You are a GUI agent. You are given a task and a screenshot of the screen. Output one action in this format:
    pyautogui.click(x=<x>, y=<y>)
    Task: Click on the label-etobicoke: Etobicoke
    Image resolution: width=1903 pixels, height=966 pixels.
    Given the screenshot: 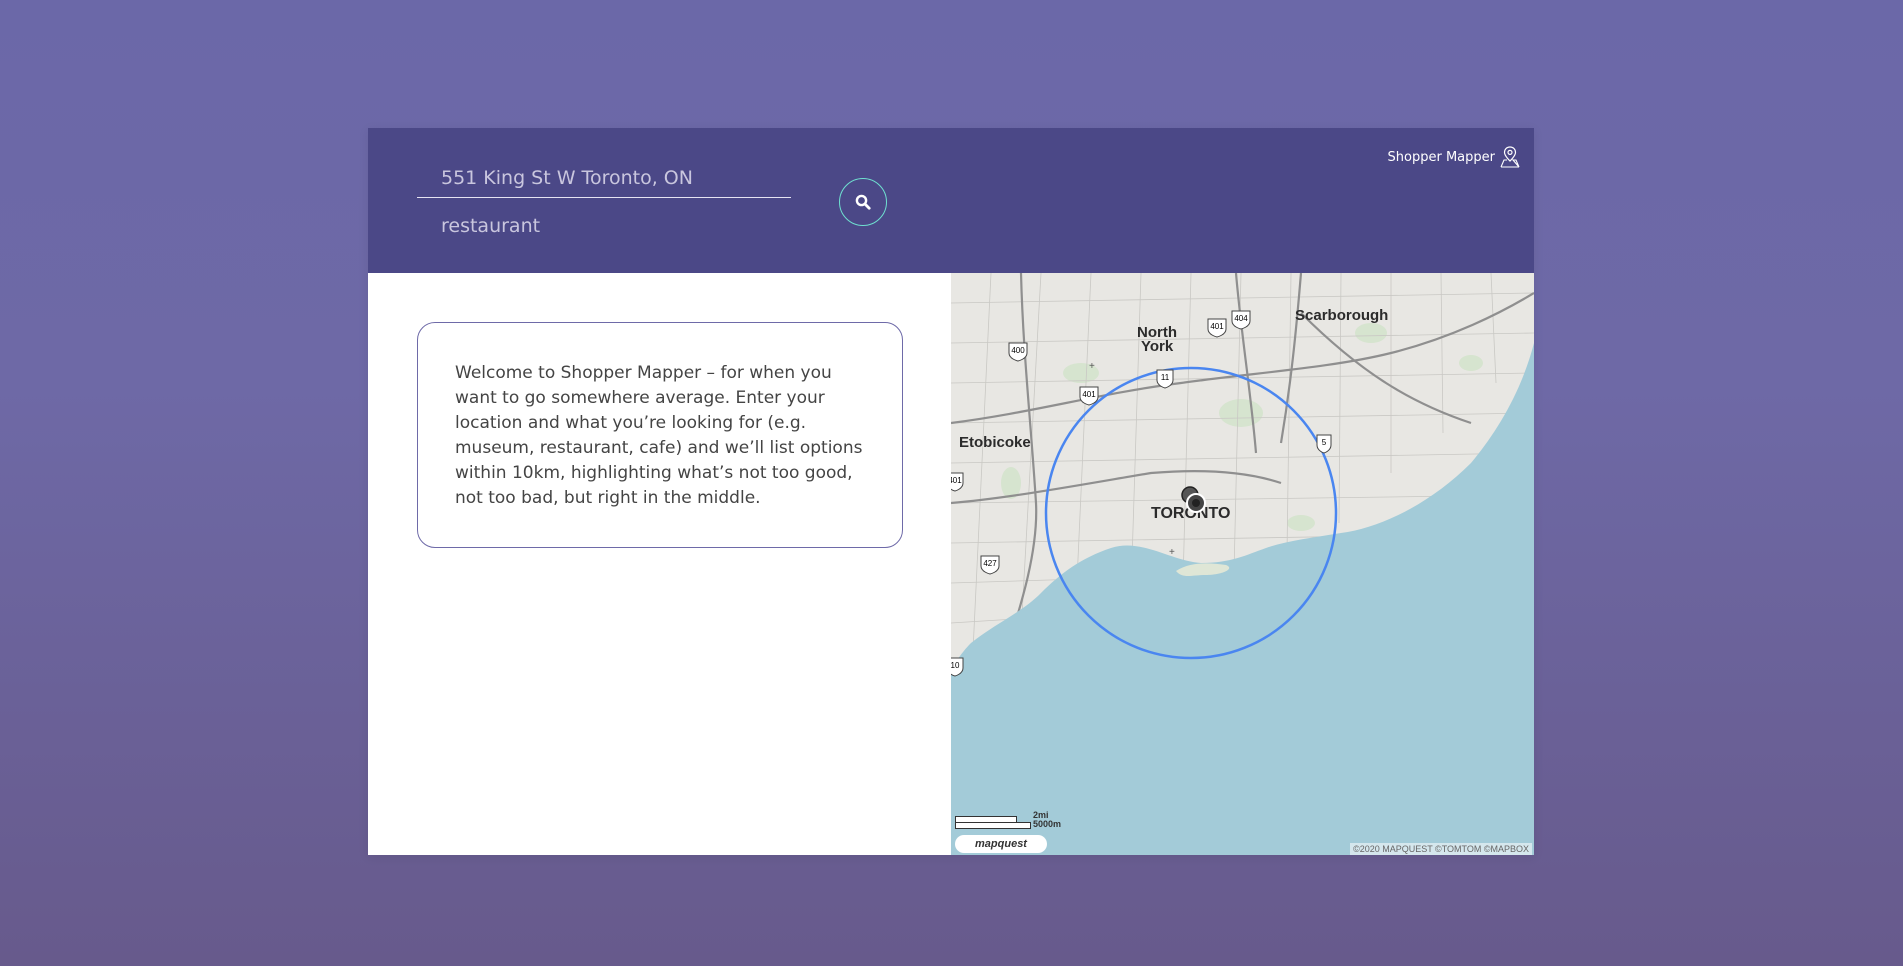 What is the action you would take?
    pyautogui.click(x=995, y=442)
    